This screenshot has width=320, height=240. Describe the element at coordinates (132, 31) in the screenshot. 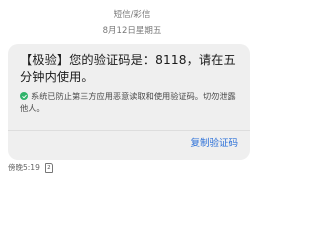

I see `message-date: 8月12日星期五` at that location.